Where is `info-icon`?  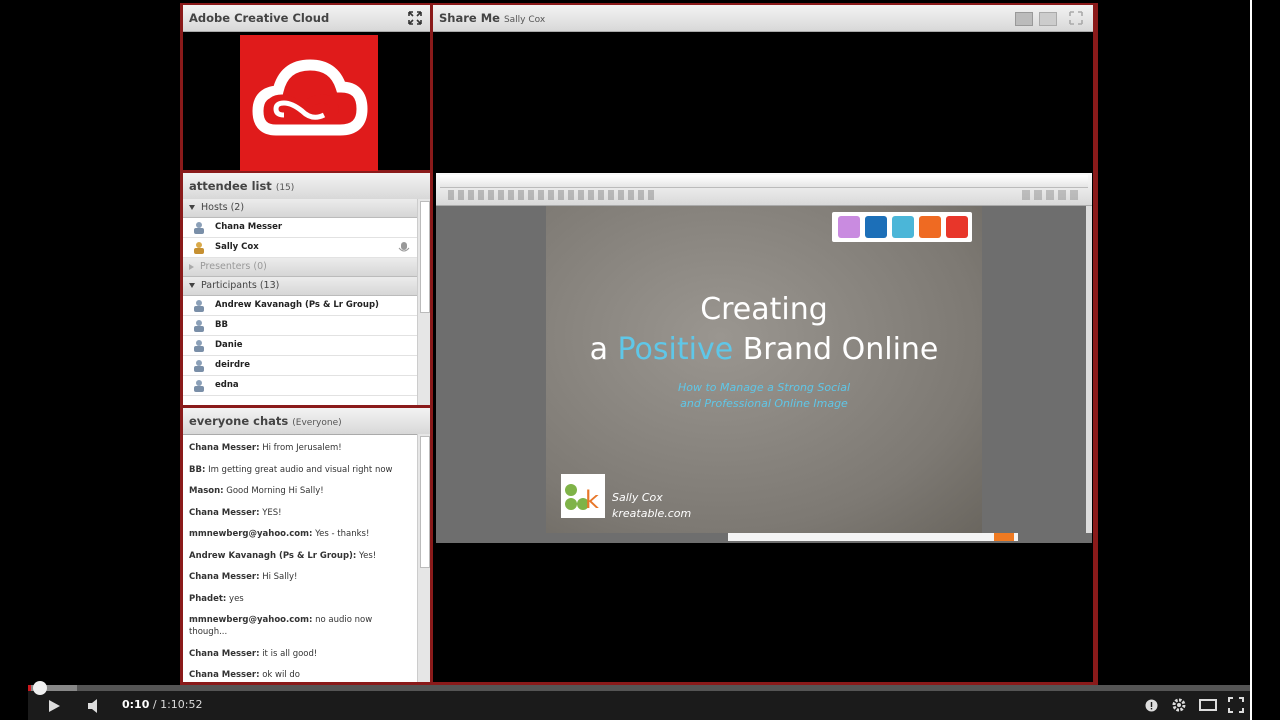
info-icon is located at coordinates (1151, 705).